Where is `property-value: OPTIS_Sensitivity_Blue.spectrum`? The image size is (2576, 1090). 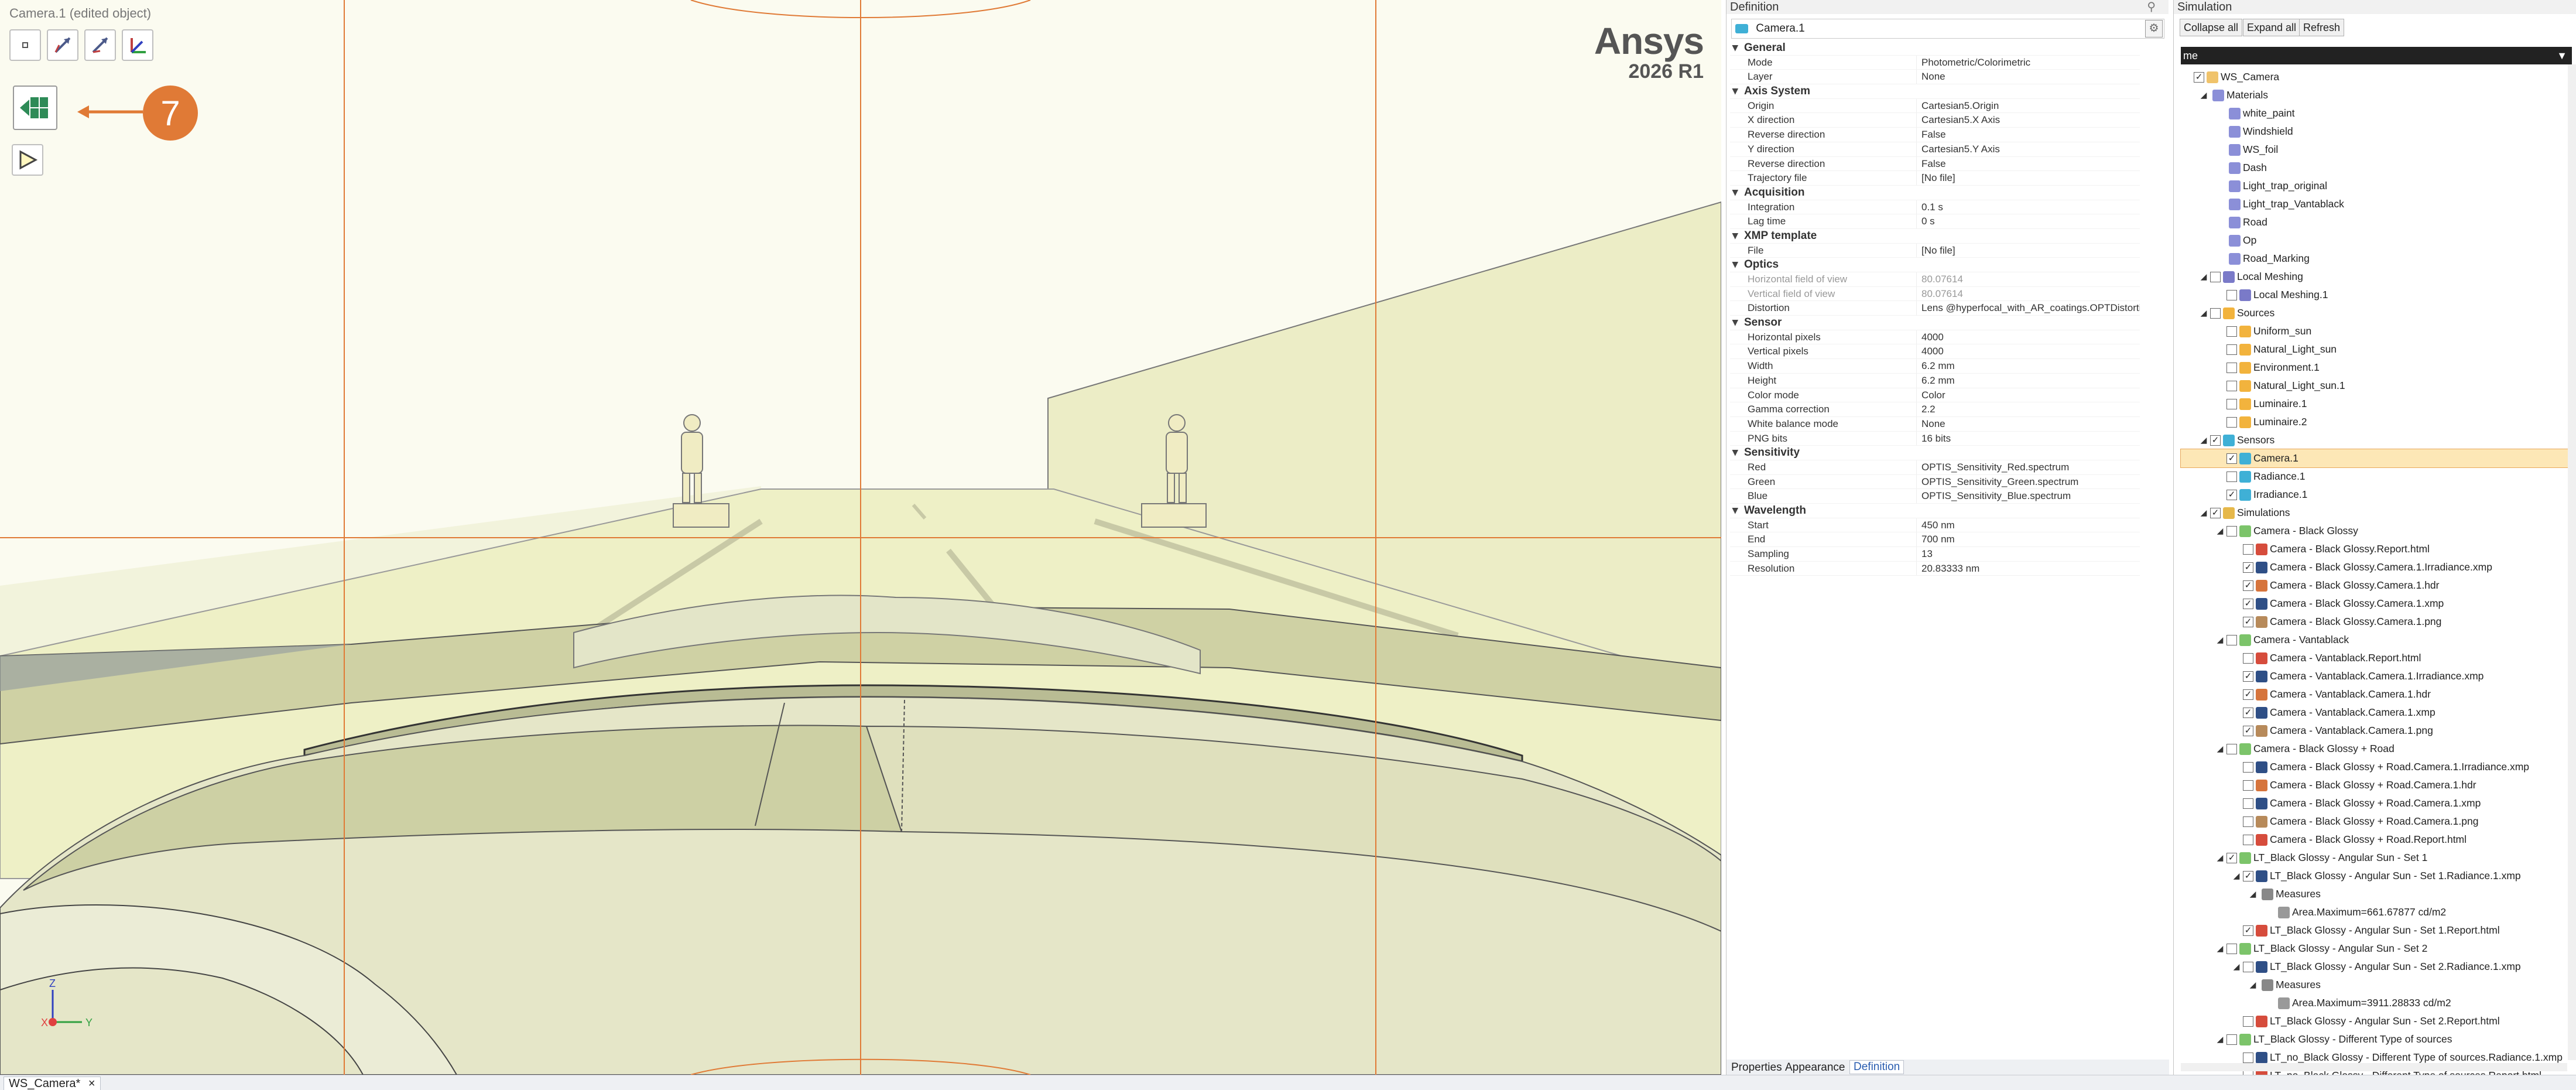 property-value: OPTIS_Sensitivity_Blue.spectrum is located at coordinates (2028, 496).